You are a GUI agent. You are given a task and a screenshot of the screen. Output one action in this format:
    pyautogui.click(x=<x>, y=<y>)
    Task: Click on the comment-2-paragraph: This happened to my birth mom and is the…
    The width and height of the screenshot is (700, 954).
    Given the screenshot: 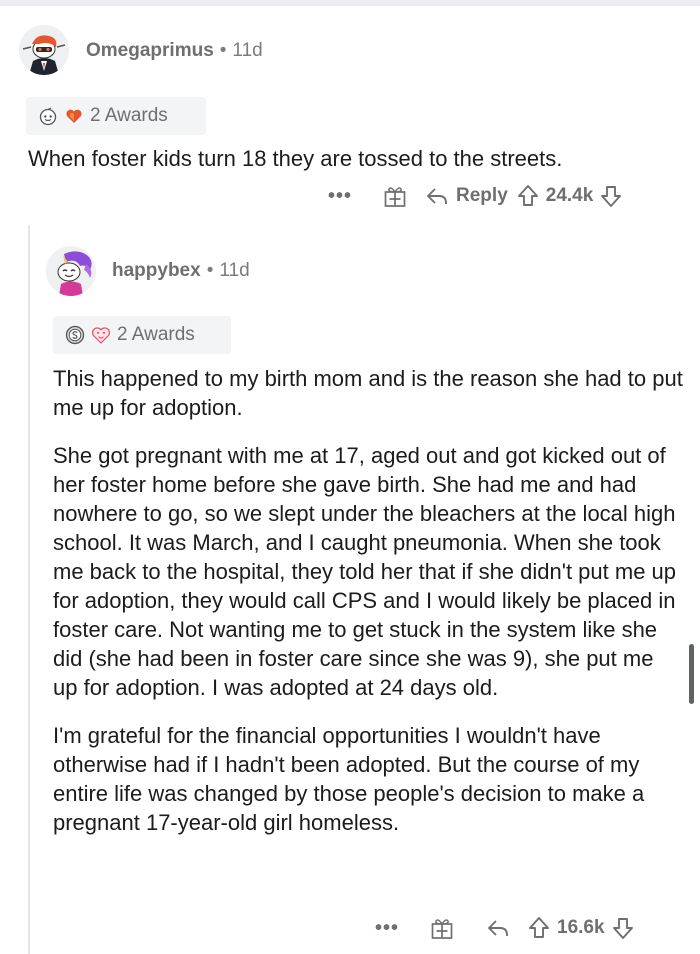 What is the action you would take?
    pyautogui.click(x=368, y=393)
    